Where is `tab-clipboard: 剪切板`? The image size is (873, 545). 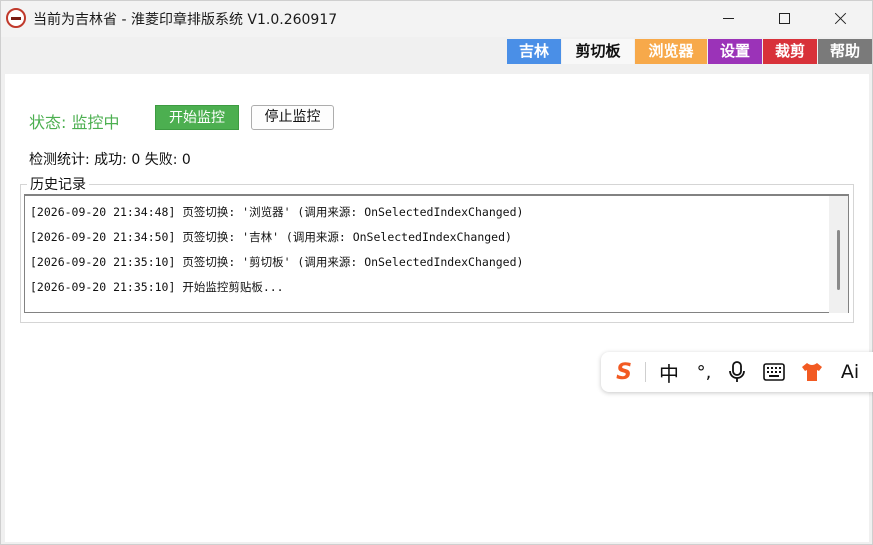
tab-clipboard: 剪切板 is located at coordinates (598, 51).